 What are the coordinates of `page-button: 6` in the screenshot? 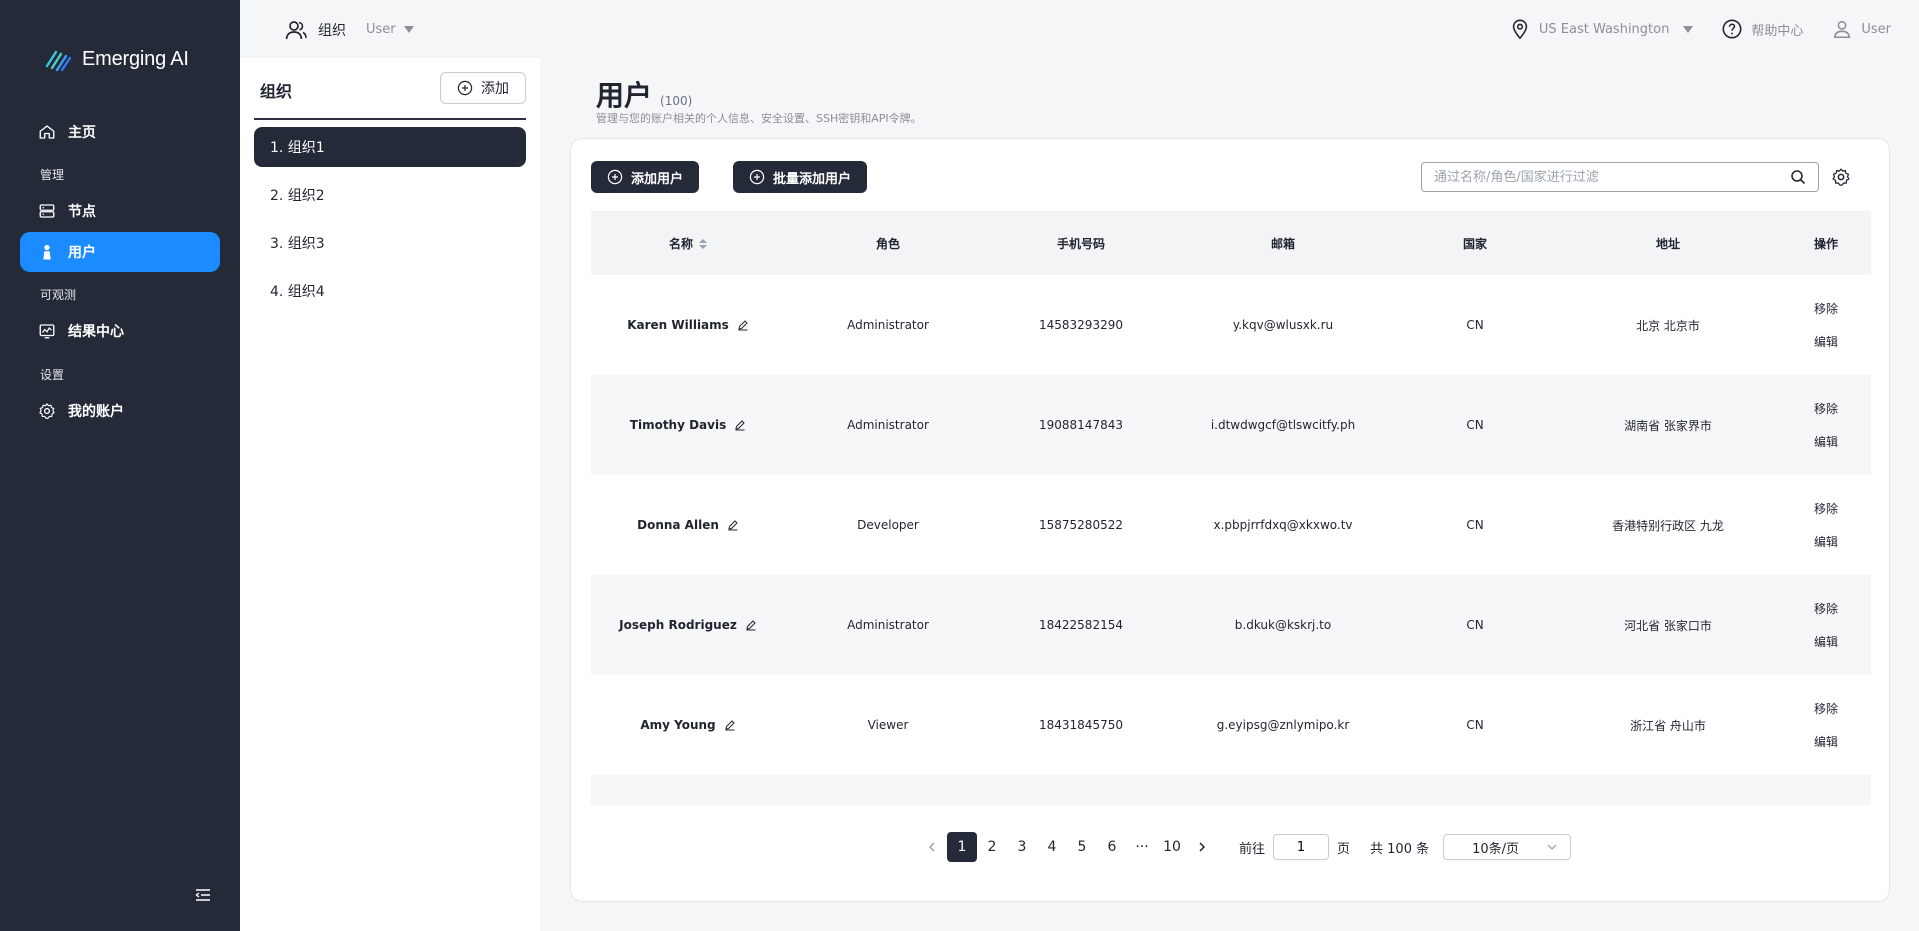 It's located at (1112, 847).